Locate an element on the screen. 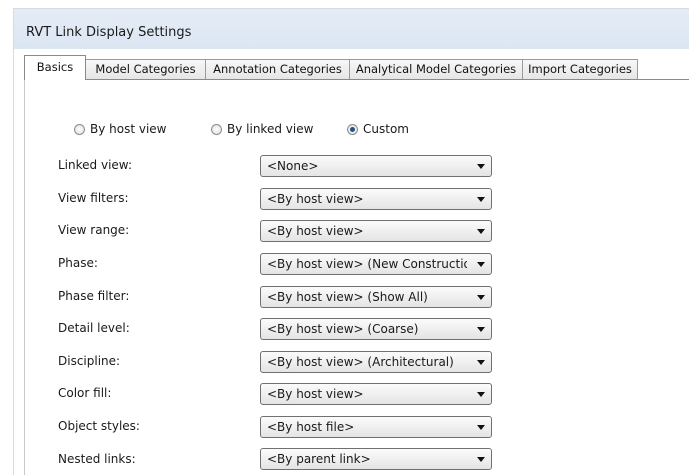 This screenshot has height=475, width=689. radio-custom: Custom is located at coordinates (378, 129).